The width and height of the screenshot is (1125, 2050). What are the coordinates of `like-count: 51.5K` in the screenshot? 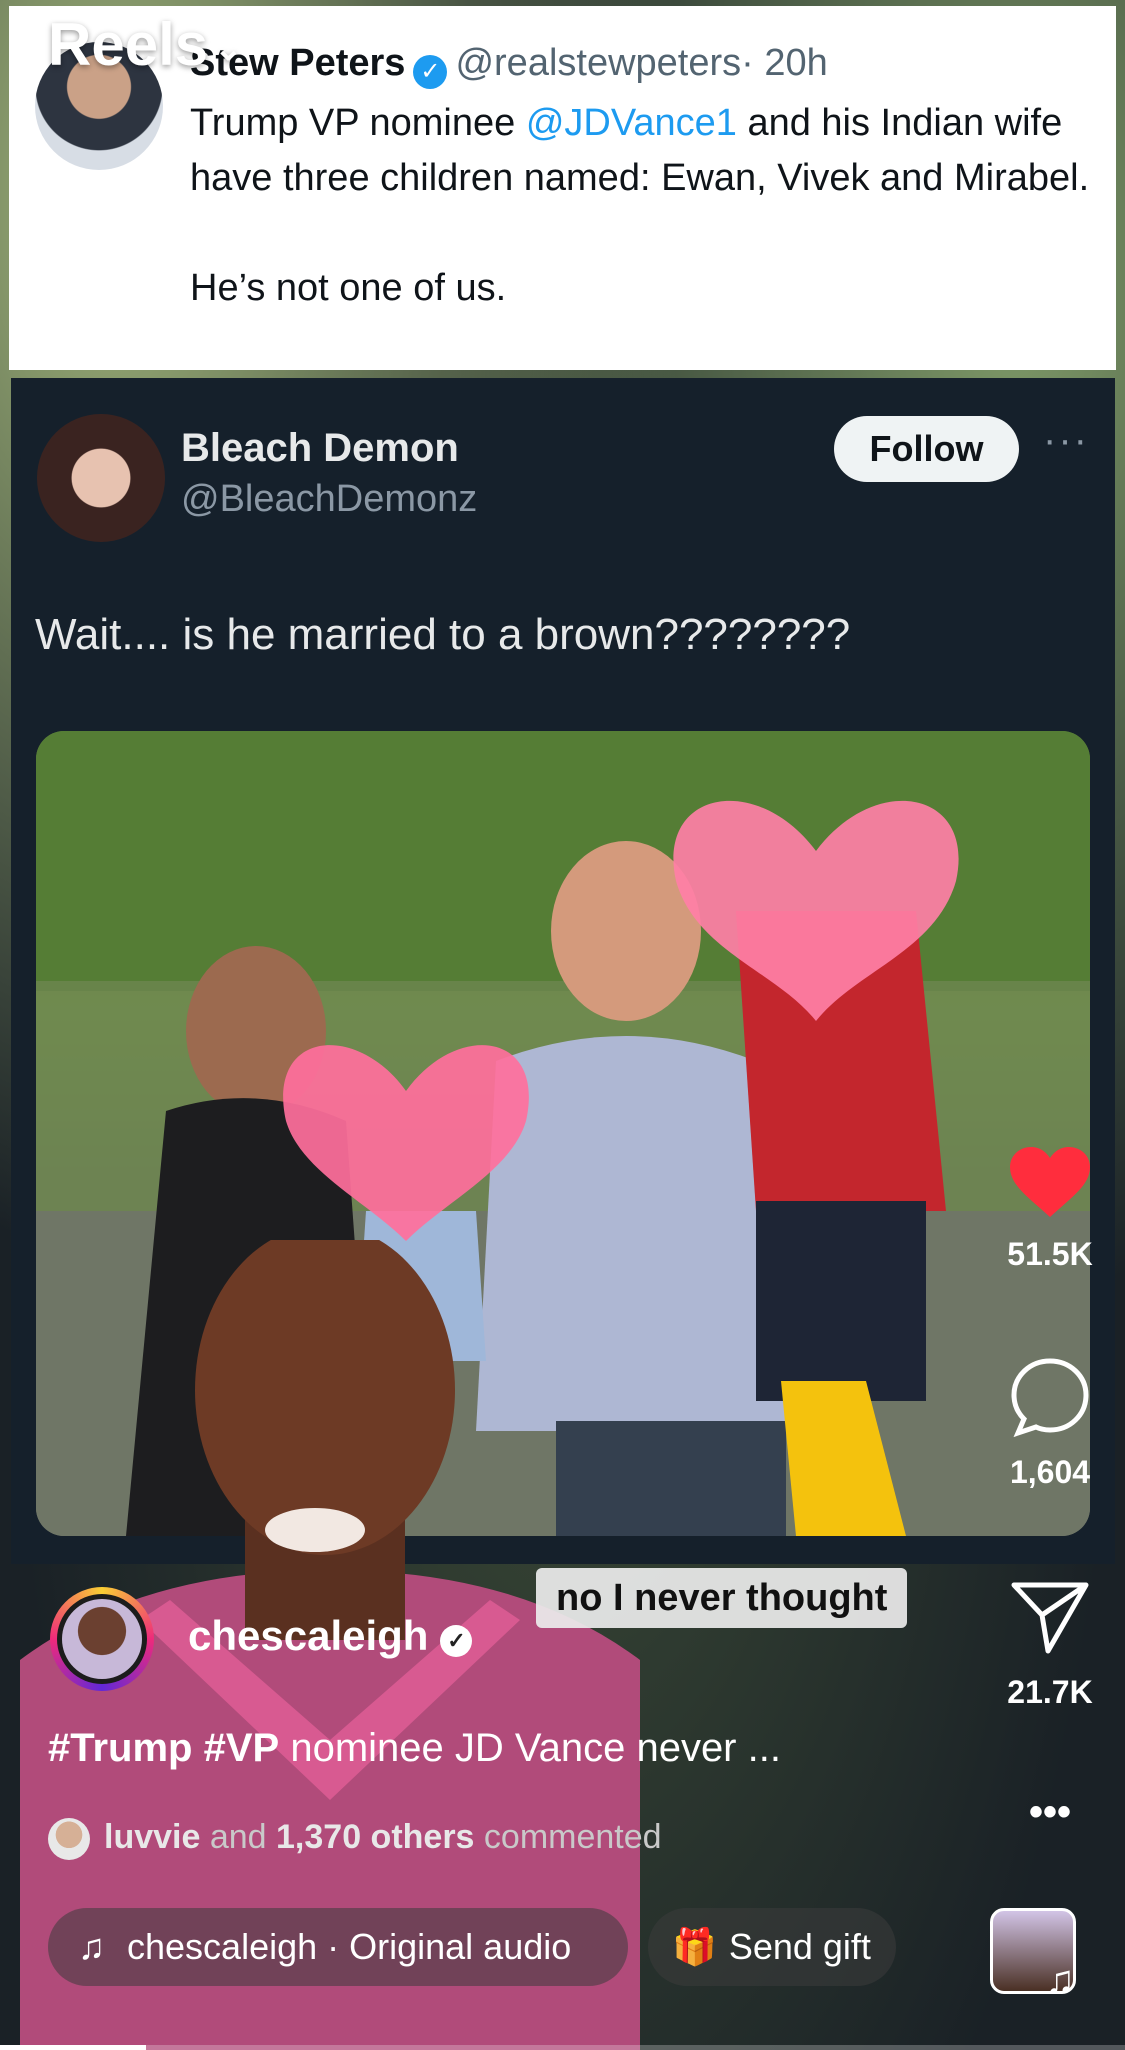 It's located at (1050, 1254).